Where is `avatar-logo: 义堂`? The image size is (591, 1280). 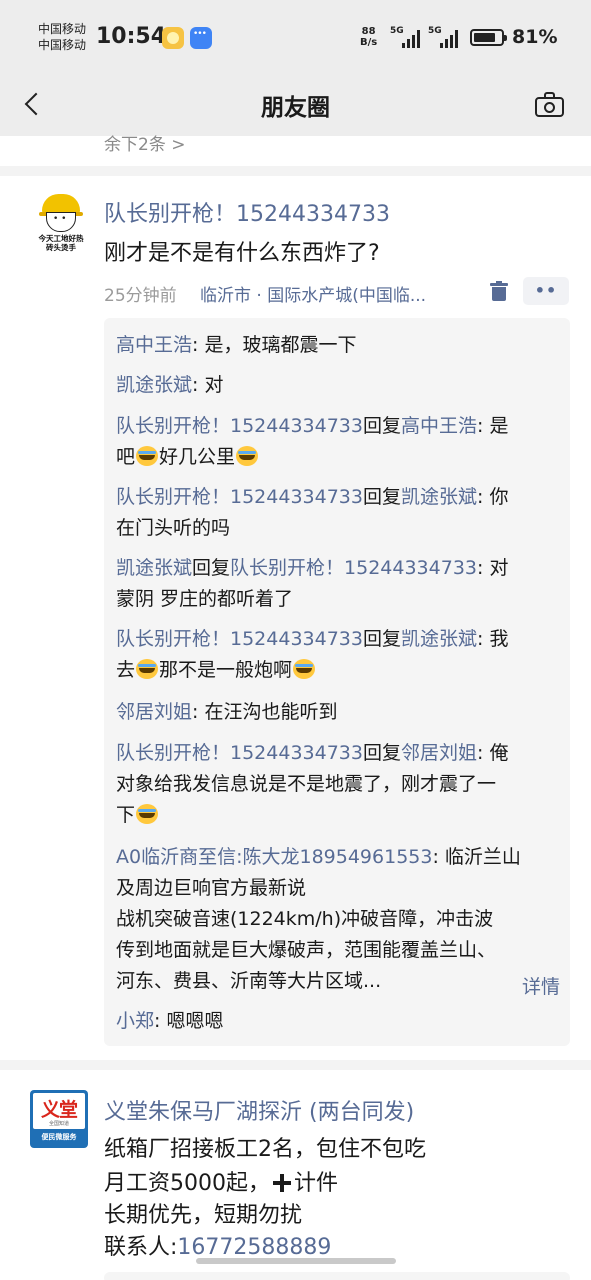
avatar-logo: 义堂 is located at coordinates (59, 1110).